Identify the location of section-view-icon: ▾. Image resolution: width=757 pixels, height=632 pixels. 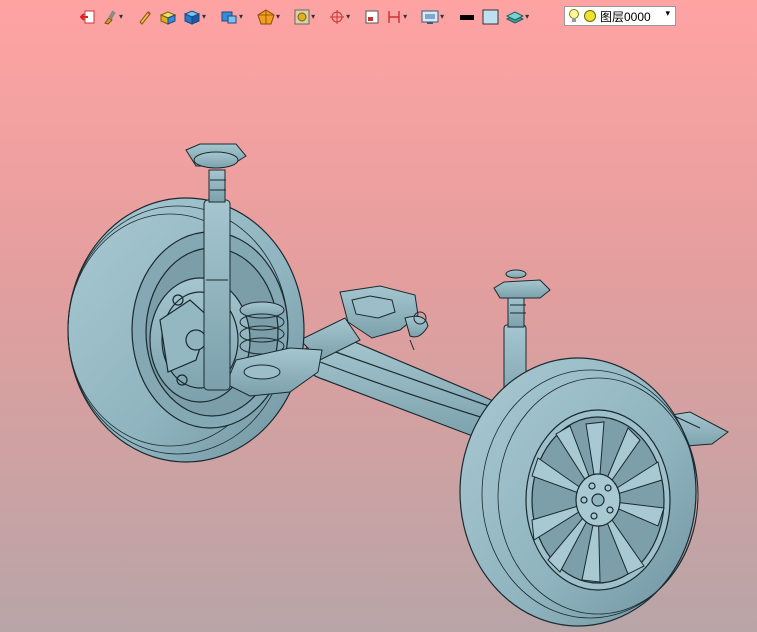
(304, 17).